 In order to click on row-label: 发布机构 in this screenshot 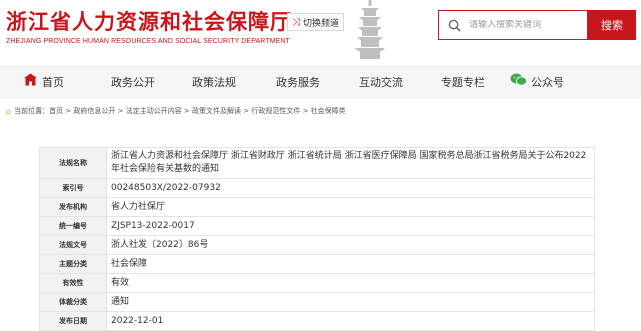, I will do `click(73, 207)`.